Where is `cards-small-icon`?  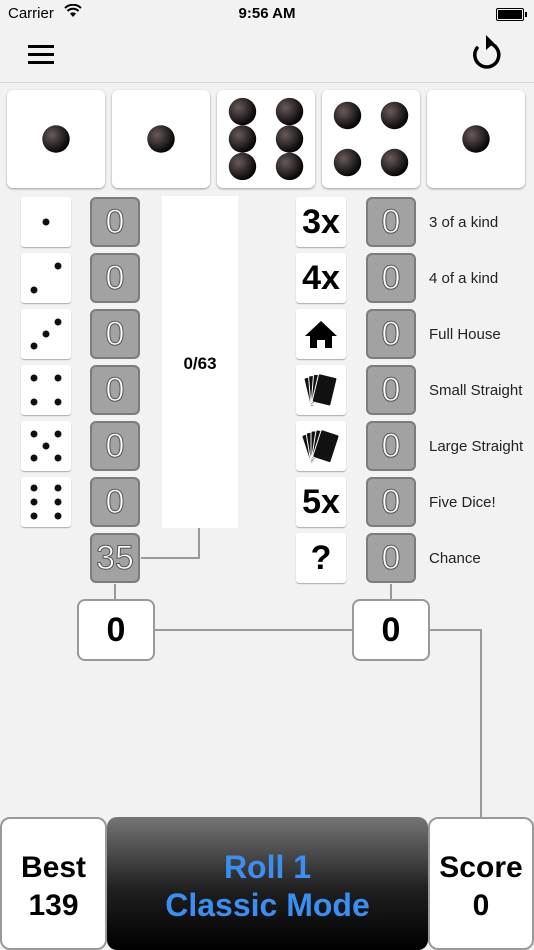 cards-small-icon is located at coordinates (321, 390).